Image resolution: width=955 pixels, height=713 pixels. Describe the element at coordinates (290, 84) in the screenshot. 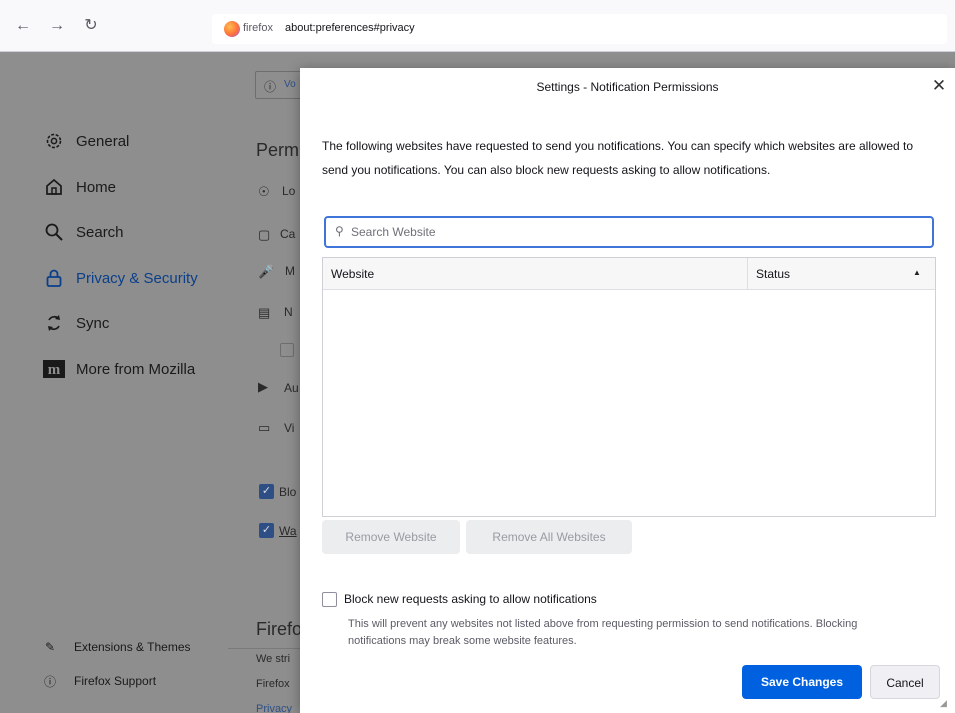

I see `banner-fragment: Vo` at that location.